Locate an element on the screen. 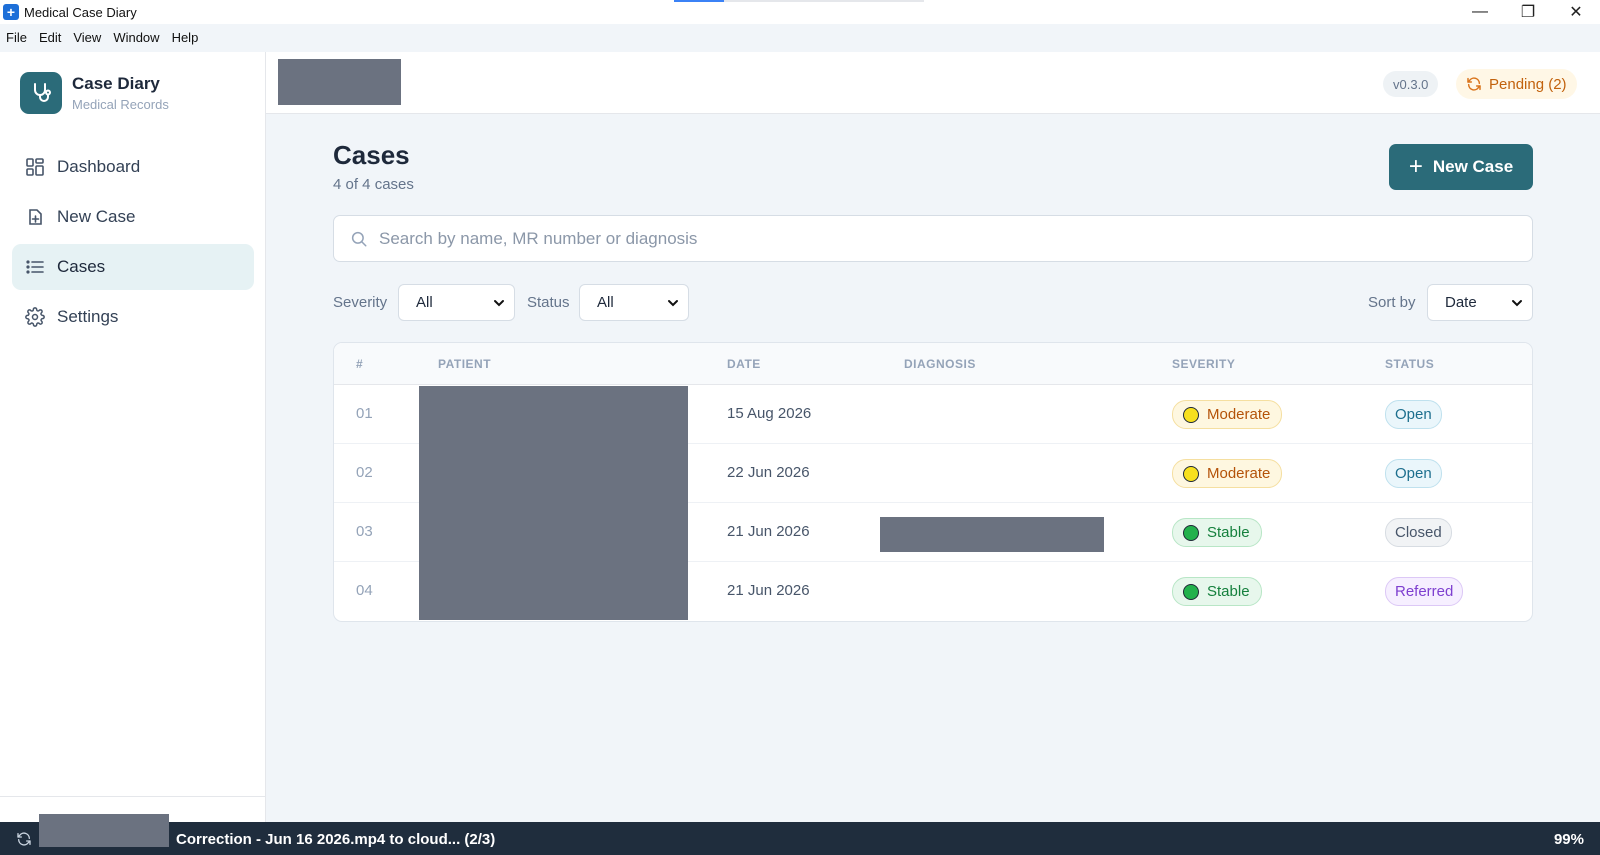 Image resolution: width=1600 pixels, height=855 pixels. menu-bar: File Edit View Window Help is located at coordinates (105, 37).